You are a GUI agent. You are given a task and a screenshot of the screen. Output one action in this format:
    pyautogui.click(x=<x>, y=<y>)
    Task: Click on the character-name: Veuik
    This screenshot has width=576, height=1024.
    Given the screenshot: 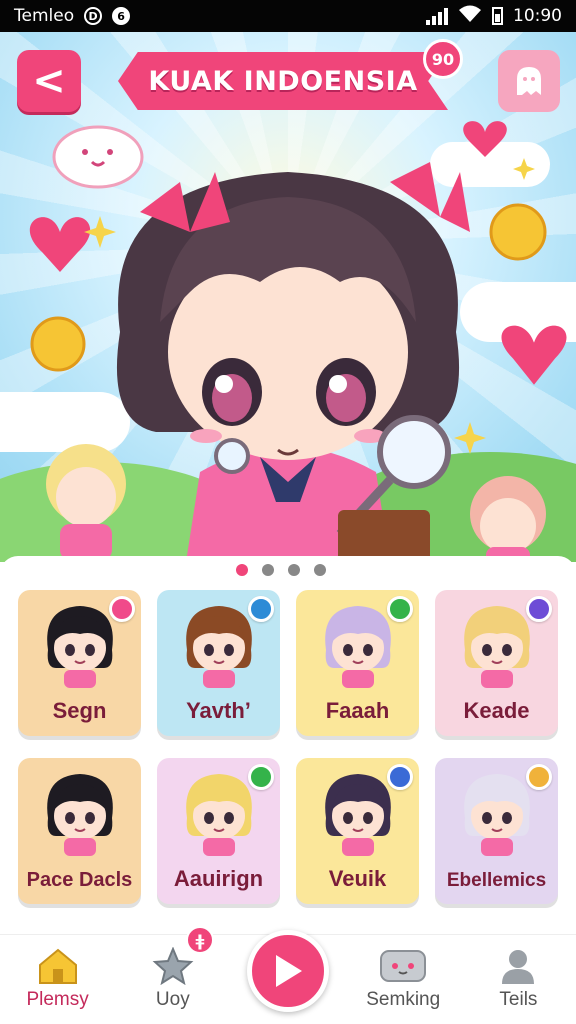 What is the action you would take?
    pyautogui.click(x=357, y=878)
    